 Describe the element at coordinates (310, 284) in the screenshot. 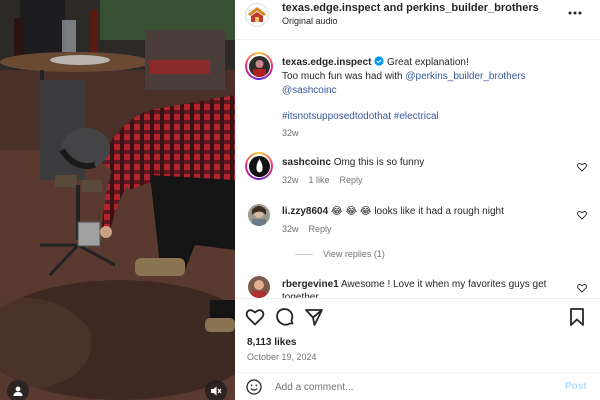

I see `comment-username: rbergevine1` at that location.